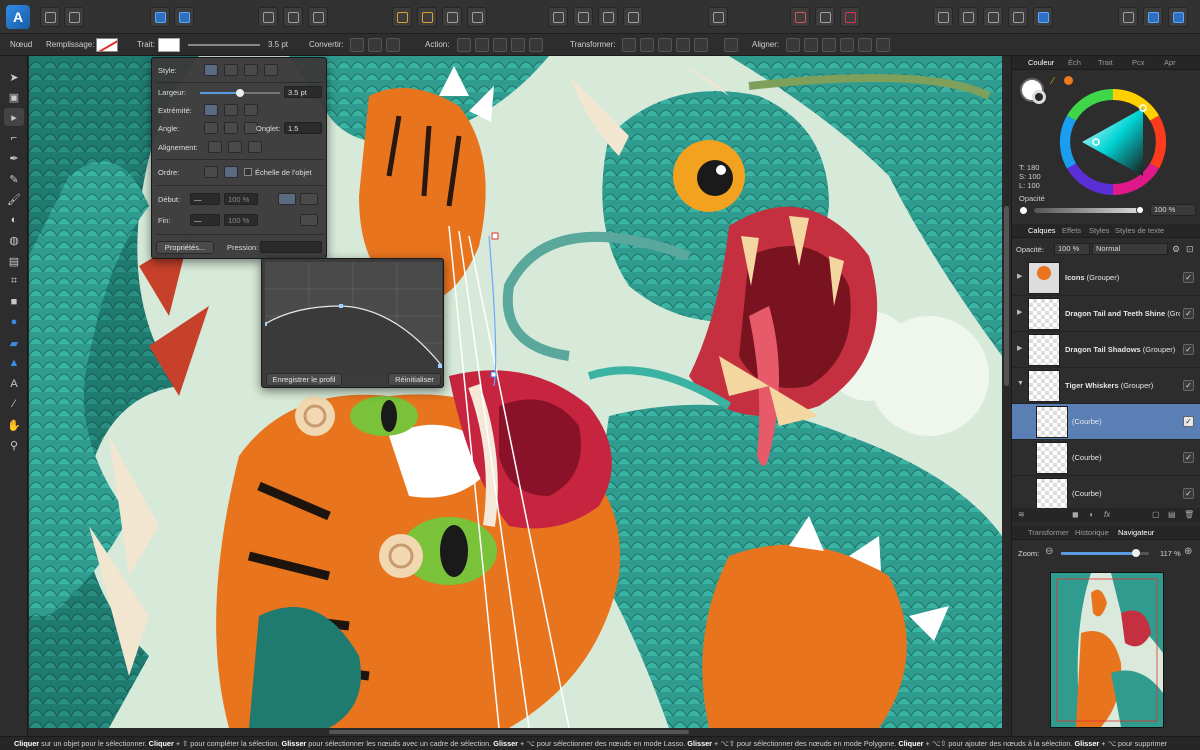 The image size is (1200, 750). Describe the element at coordinates (811, 45) in the screenshot. I see `align-v-icon` at that location.